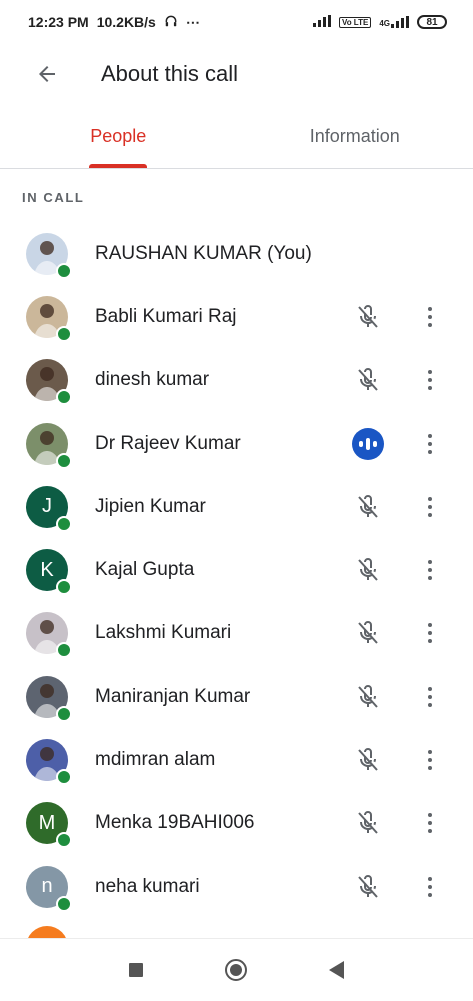 The width and height of the screenshot is (473, 1001). I want to click on page-title: About this call, so click(169, 74).